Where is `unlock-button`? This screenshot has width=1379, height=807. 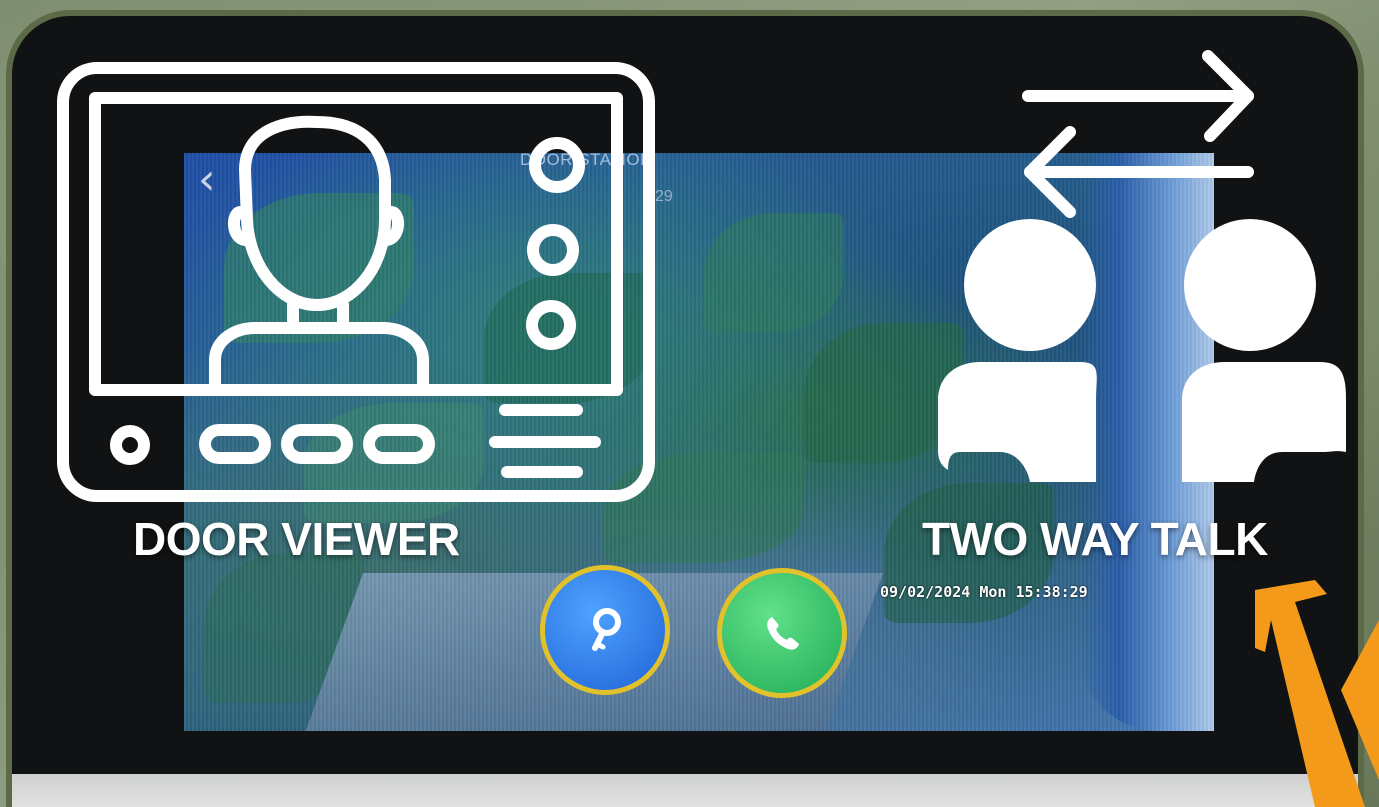
unlock-button is located at coordinates (605, 630).